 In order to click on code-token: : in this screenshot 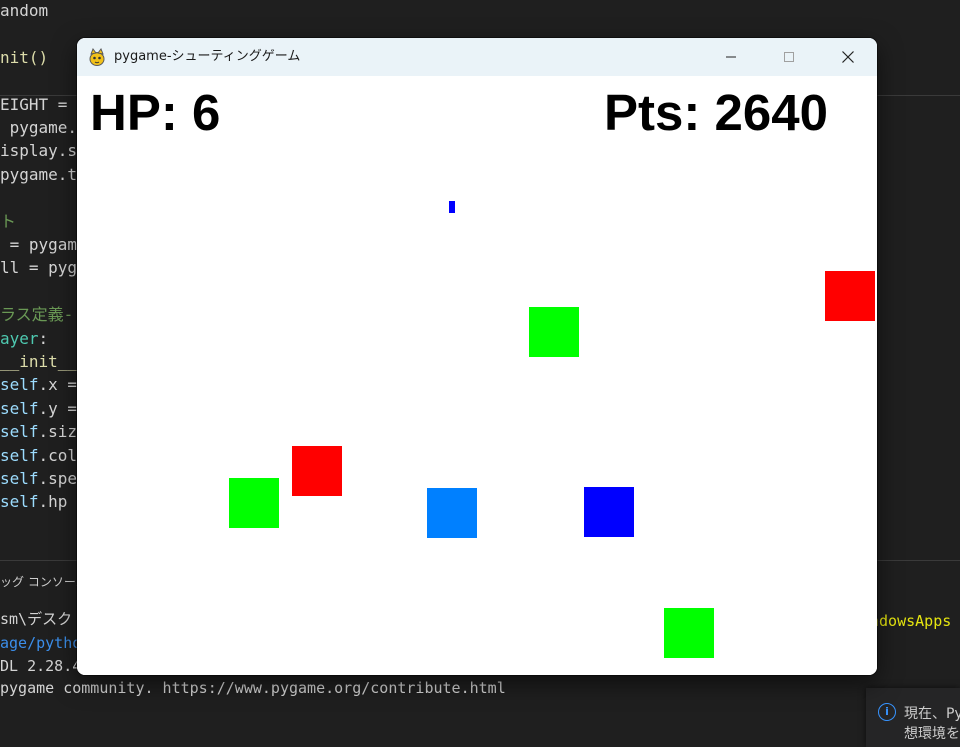, I will do `click(43, 338)`.